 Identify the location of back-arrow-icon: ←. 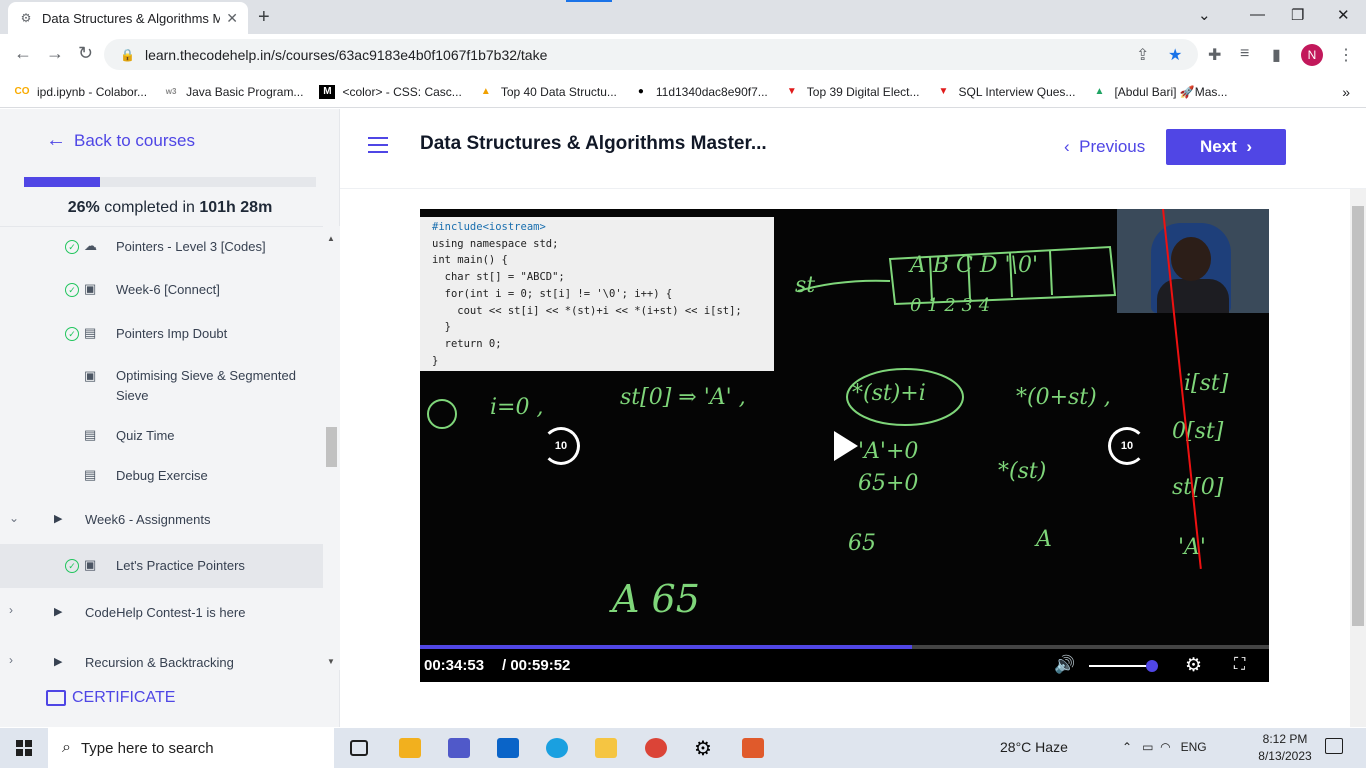
(23, 53).